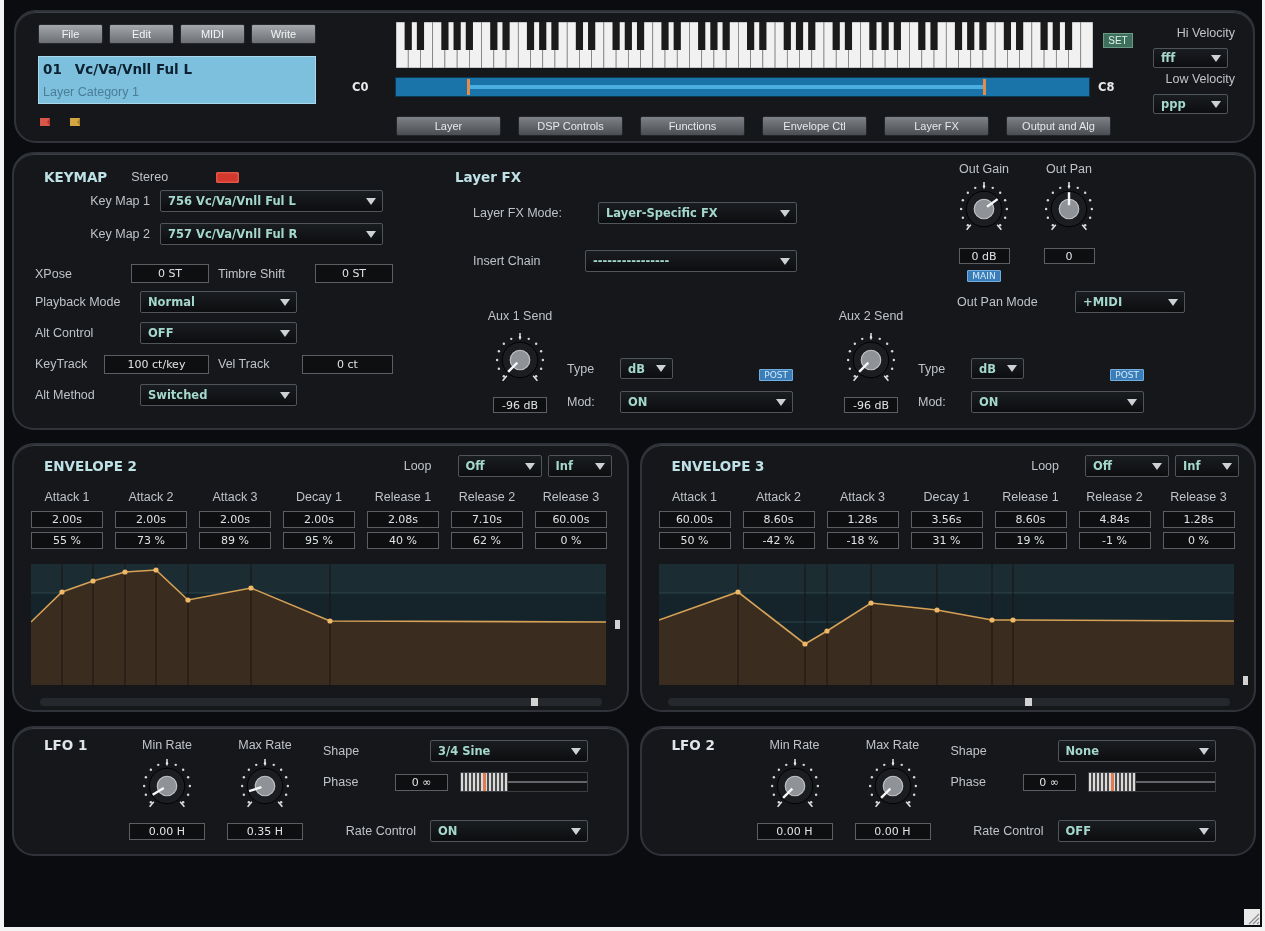 The image size is (1265, 931). I want to click on dropdown: 757 Vc/Va/Vnll Ful R, so click(271, 234).